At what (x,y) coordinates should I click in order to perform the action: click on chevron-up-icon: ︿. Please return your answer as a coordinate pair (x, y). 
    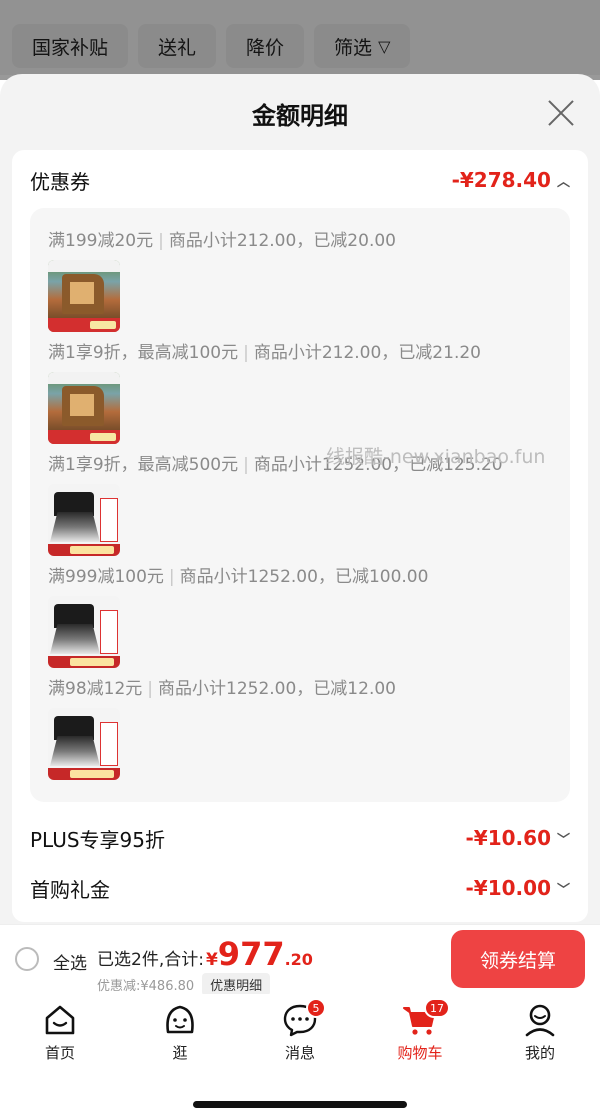
    Looking at the image, I should click on (563, 182).